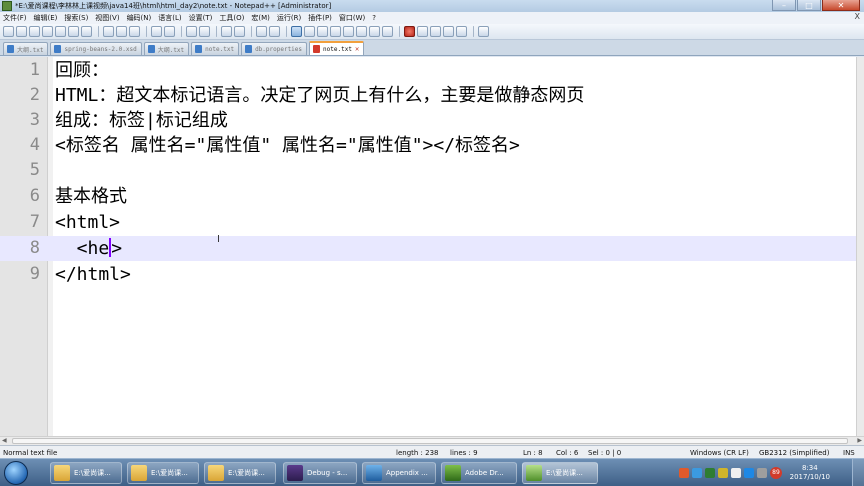 This screenshot has width=864, height=486. Describe the element at coordinates (60, 31) in the screenshot. I see `close-file-icon` at that location.